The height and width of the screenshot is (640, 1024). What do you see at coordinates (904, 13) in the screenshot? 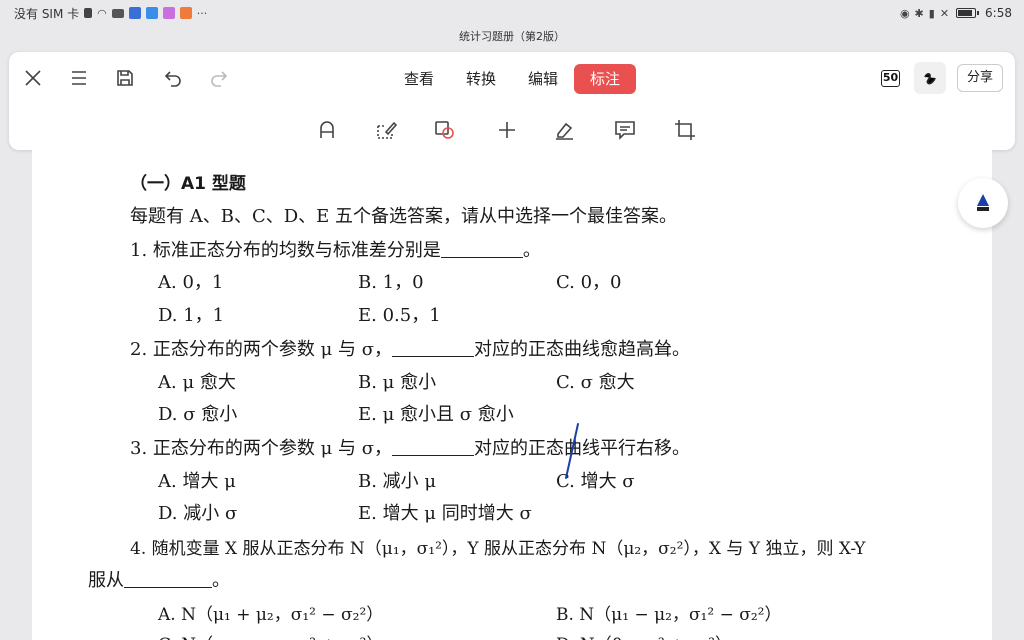
I see `eye-icon: ◉` at bounding box center [904, 13].